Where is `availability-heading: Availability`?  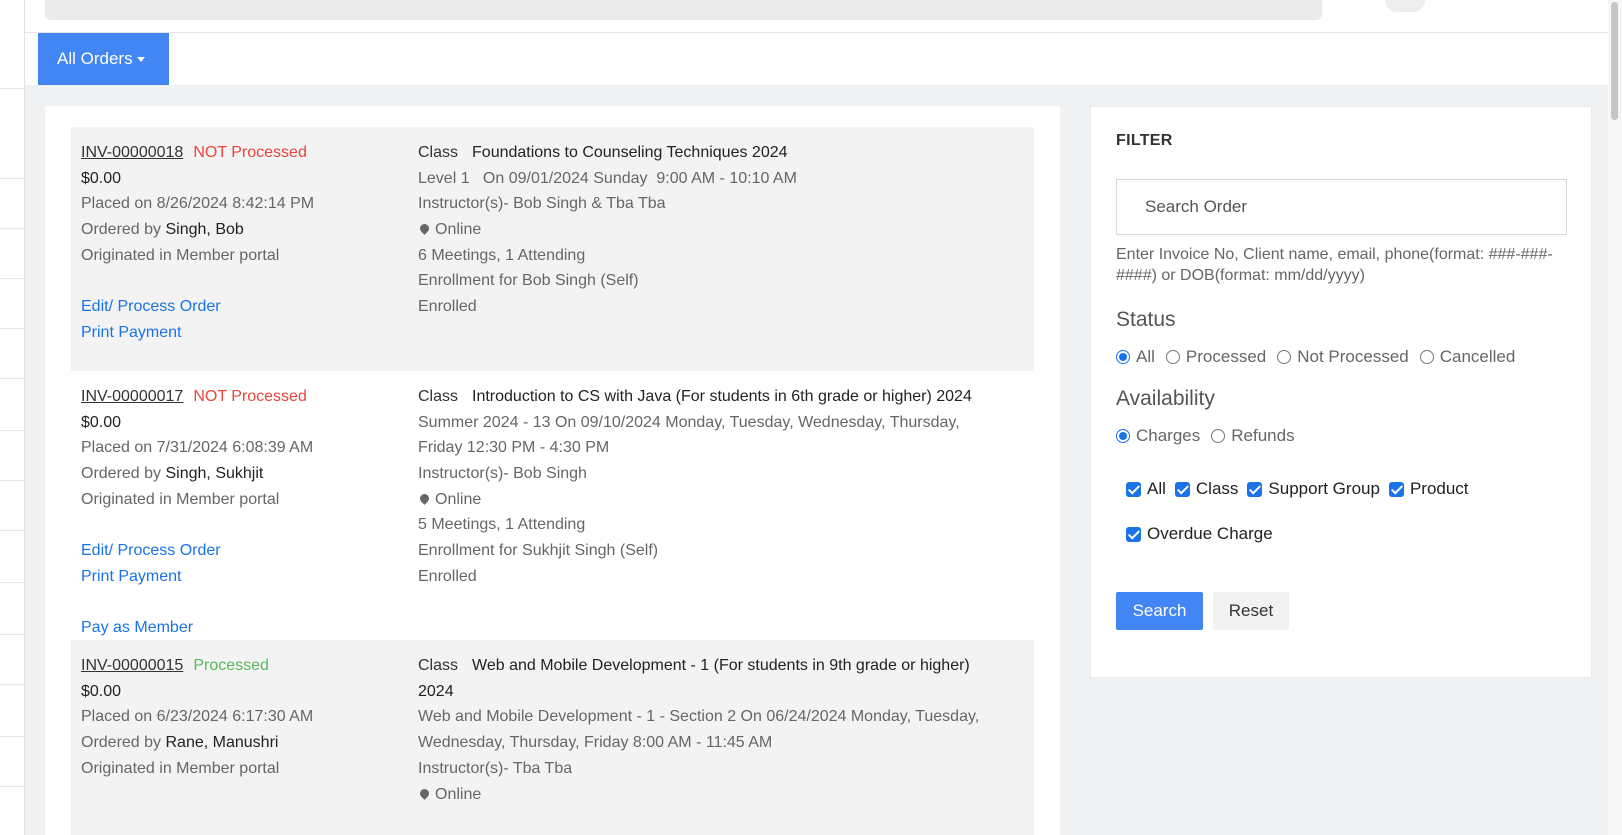 availability-heading: Availability is located at coordinates (1165, 398).